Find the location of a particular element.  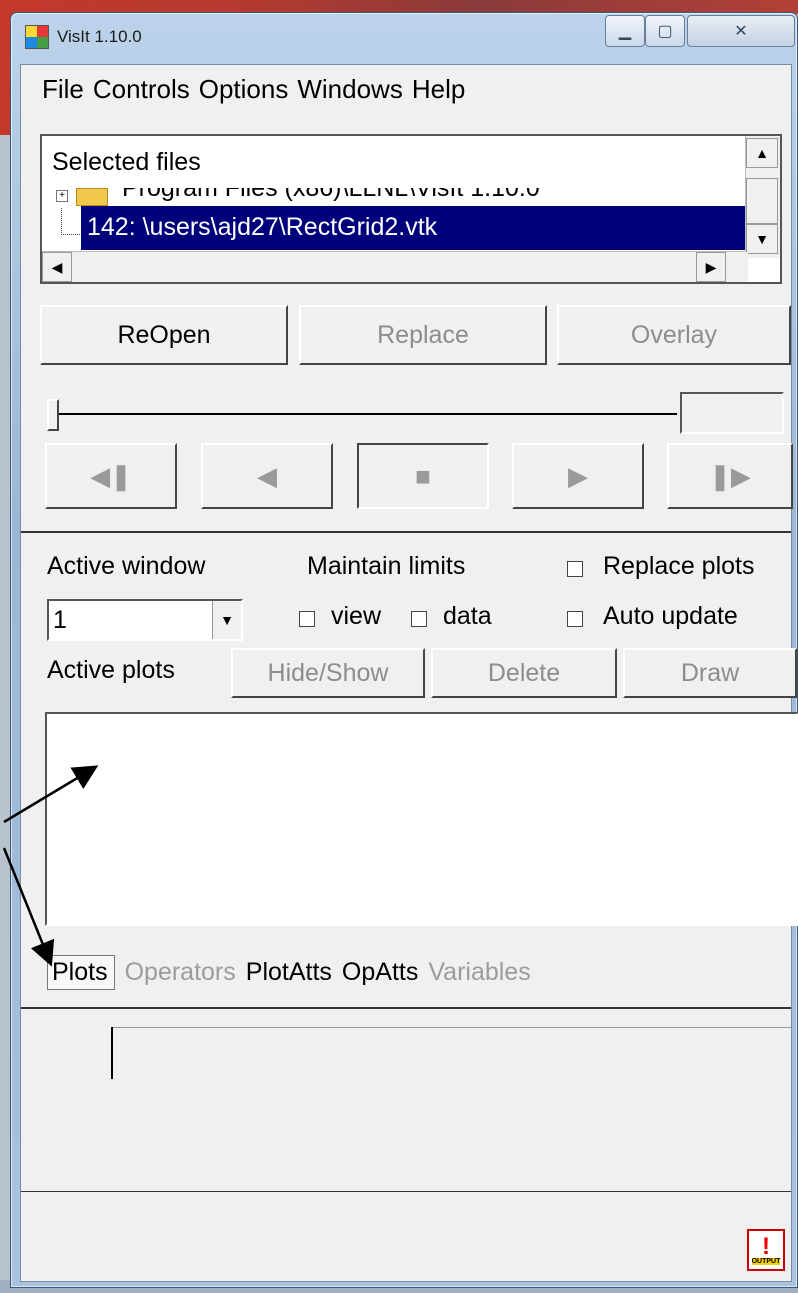

hide-show-button: Hide/Show is located at coordinates (328, 673).